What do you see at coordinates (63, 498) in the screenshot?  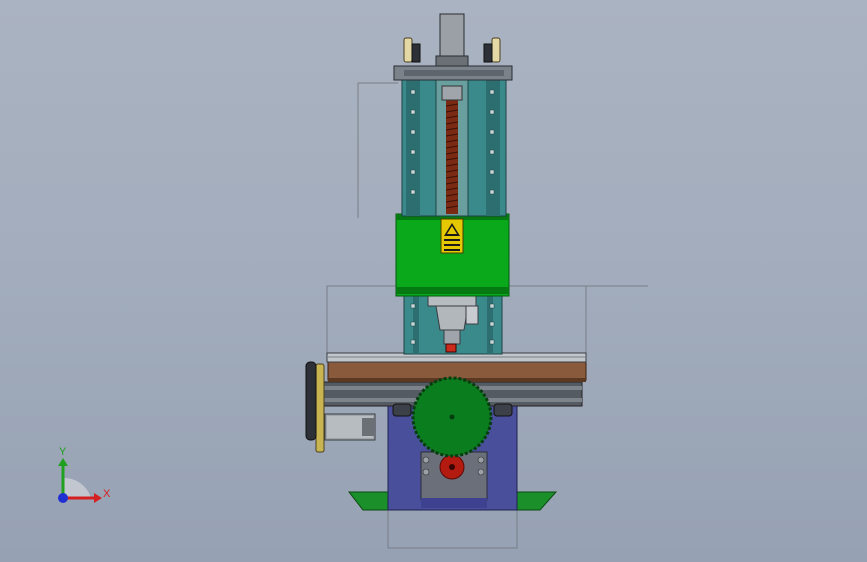 I see `z-axis-dot` at bounding box center [63, 498].